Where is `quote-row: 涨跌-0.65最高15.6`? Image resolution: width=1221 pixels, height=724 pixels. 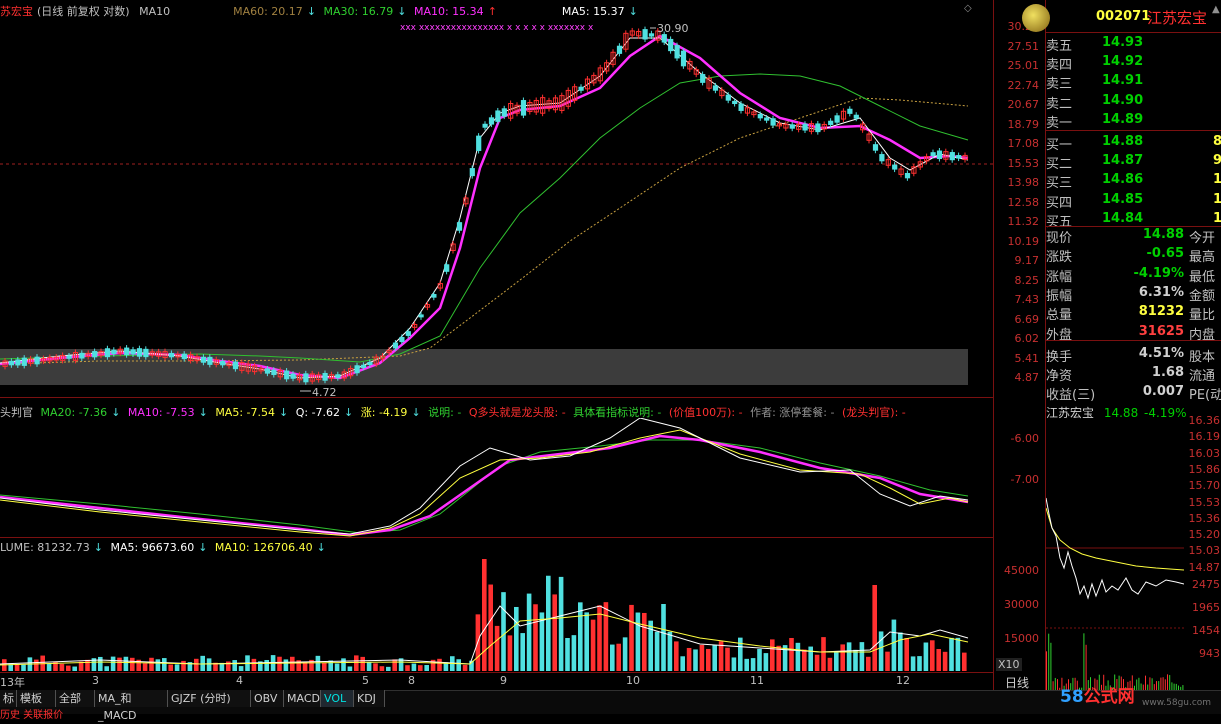 quote-row: 涨跌-0.65最高15.6 is located at coordinates (1133, 255).